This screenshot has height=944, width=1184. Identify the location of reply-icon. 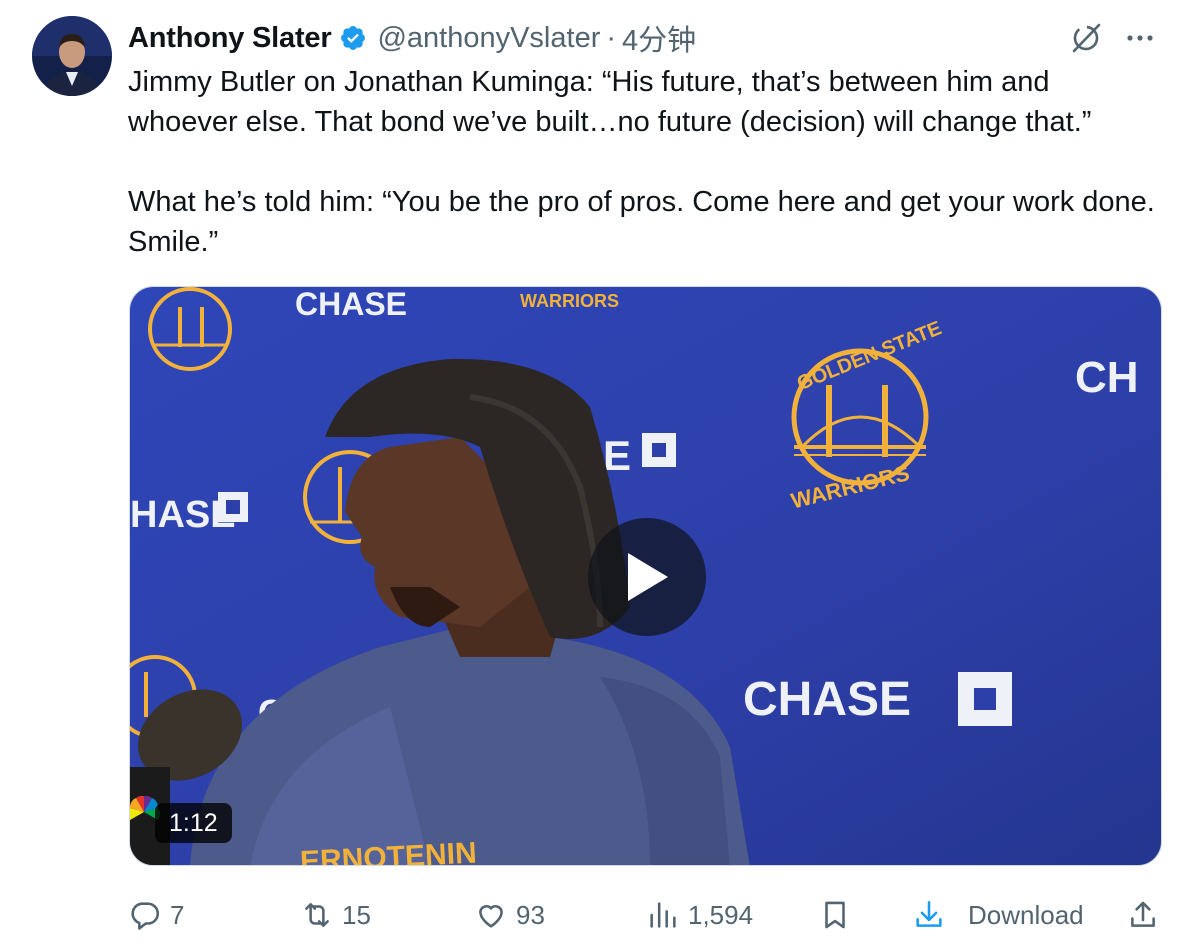
(145, 916).